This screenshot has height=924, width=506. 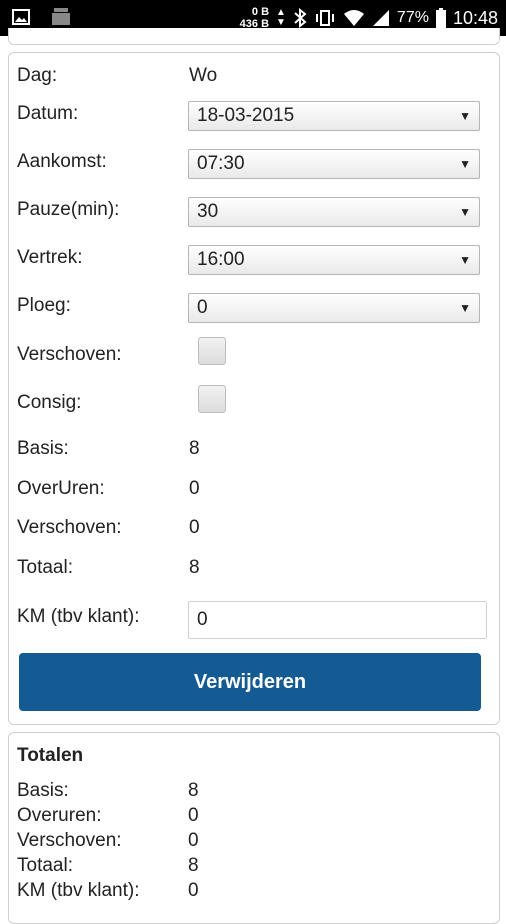 I want to click on totals-row: Basis: 8, so click(x=217, y=791).